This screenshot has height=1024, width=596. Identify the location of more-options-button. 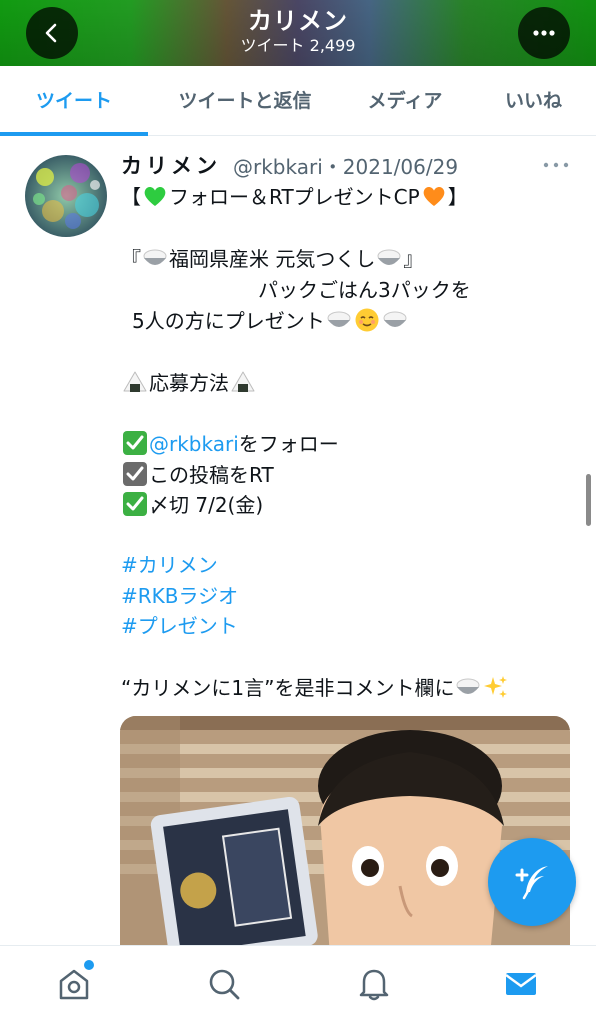
(544, 33).